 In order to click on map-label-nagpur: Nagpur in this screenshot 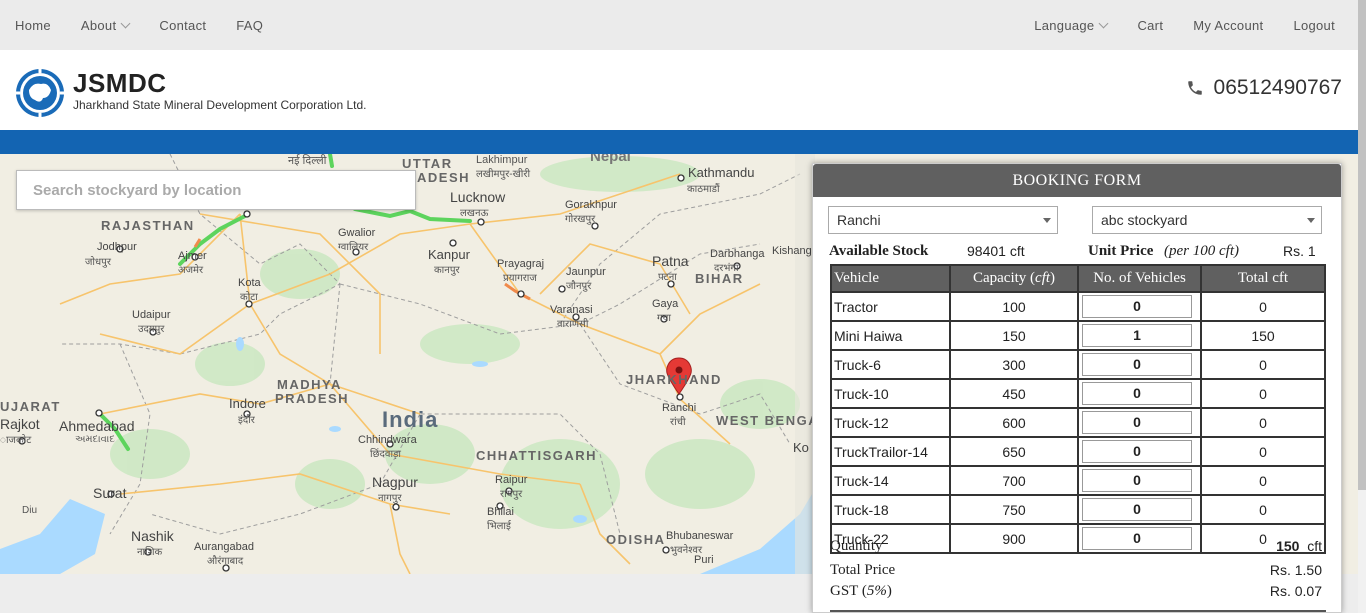, I will do `click(395, 482)`.